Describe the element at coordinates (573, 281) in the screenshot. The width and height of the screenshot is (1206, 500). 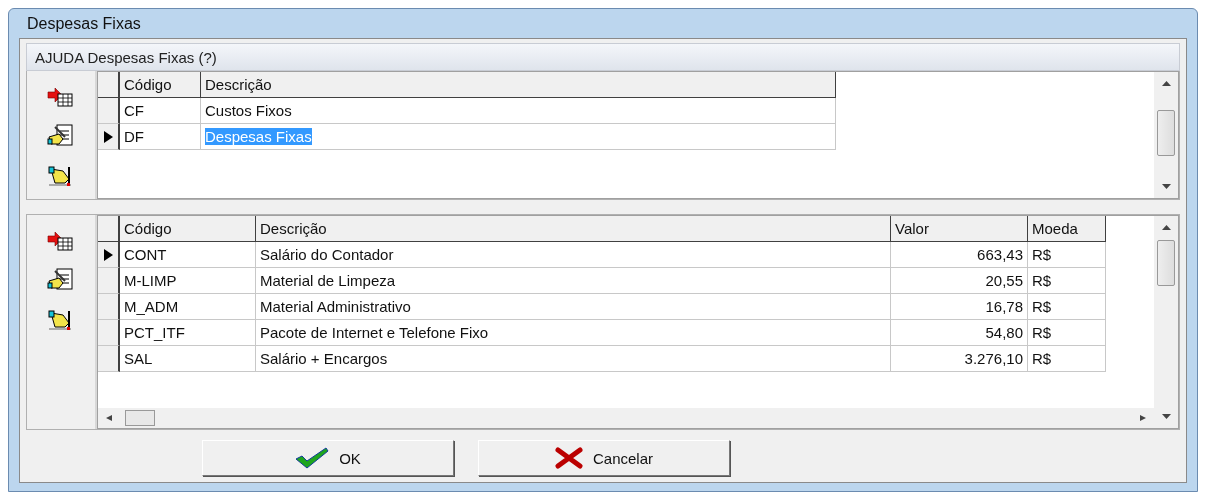
I see `table-cell: Material de Limpeza` at that location.